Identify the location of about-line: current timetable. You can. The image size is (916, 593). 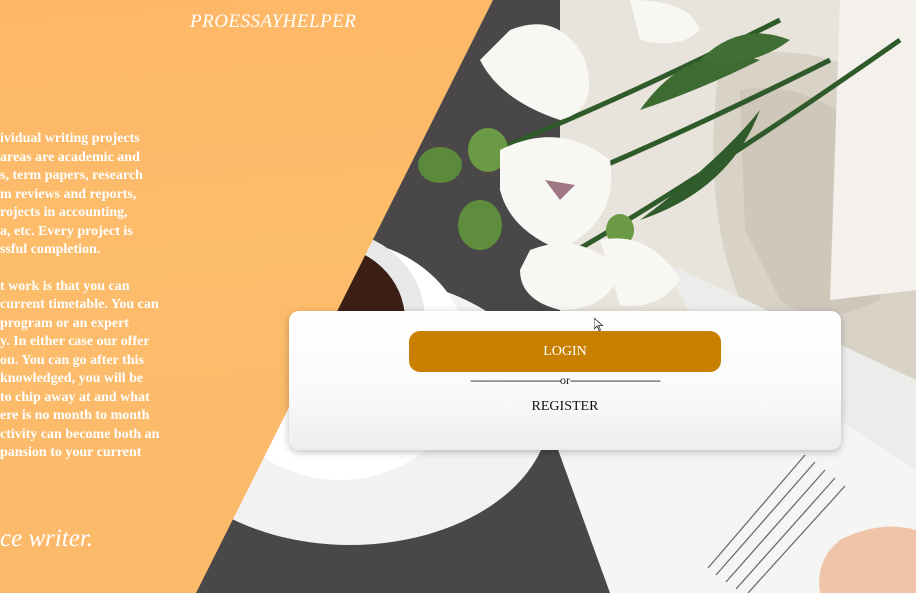
(79, 304).